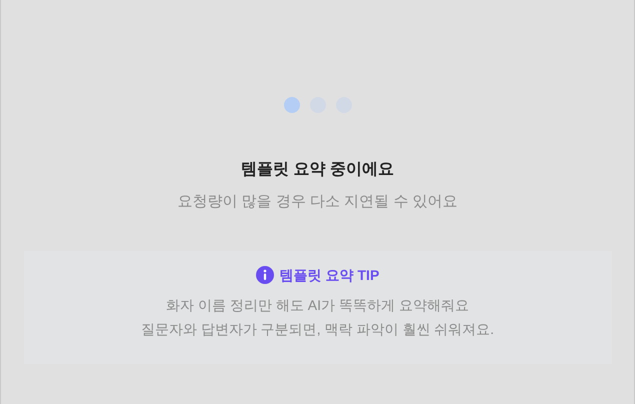 The image size is (635, 404). What do you see at coordinates (330, 275) in the screenshot?
I see `tip-title: 템플릿 요약 TIP` at bounding box center [330, 275].